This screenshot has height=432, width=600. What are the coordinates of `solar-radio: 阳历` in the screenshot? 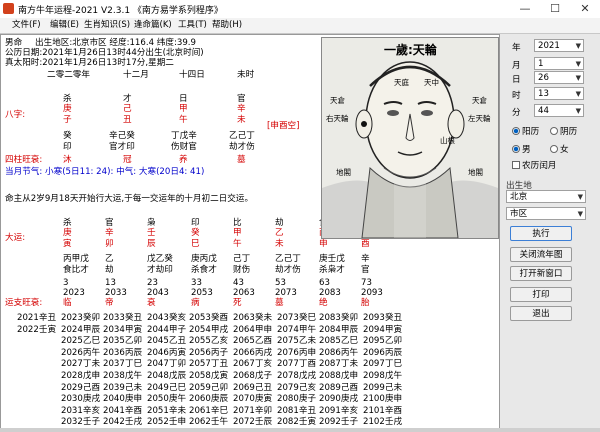 It's located at (525, 131).